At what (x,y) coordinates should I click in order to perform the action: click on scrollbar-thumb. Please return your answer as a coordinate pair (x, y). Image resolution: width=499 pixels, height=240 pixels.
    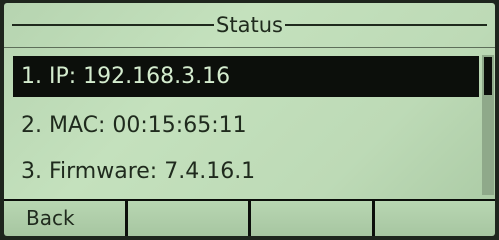
    Looking at the image, I should click on (488, 76).